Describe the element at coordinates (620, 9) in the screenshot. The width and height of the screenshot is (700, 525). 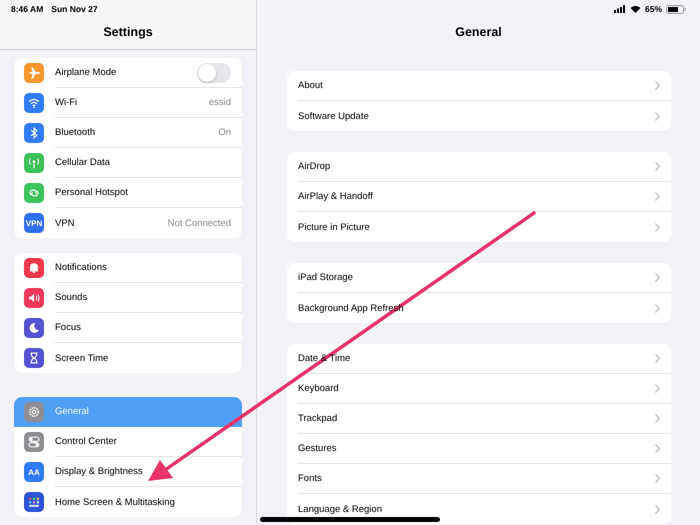
I see `signal-icon` at that location.